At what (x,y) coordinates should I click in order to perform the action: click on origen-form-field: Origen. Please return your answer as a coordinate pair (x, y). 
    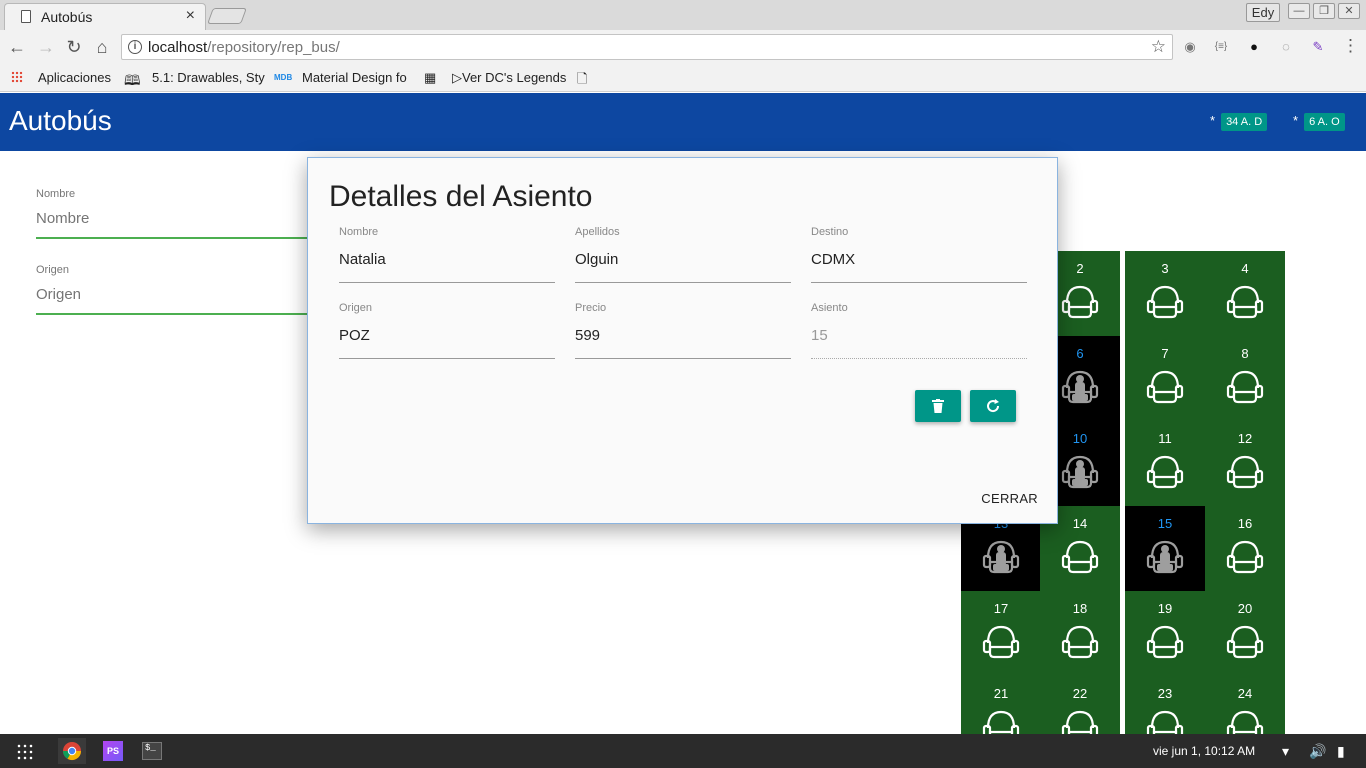
    Looking at the image, I should click on (176, 289).